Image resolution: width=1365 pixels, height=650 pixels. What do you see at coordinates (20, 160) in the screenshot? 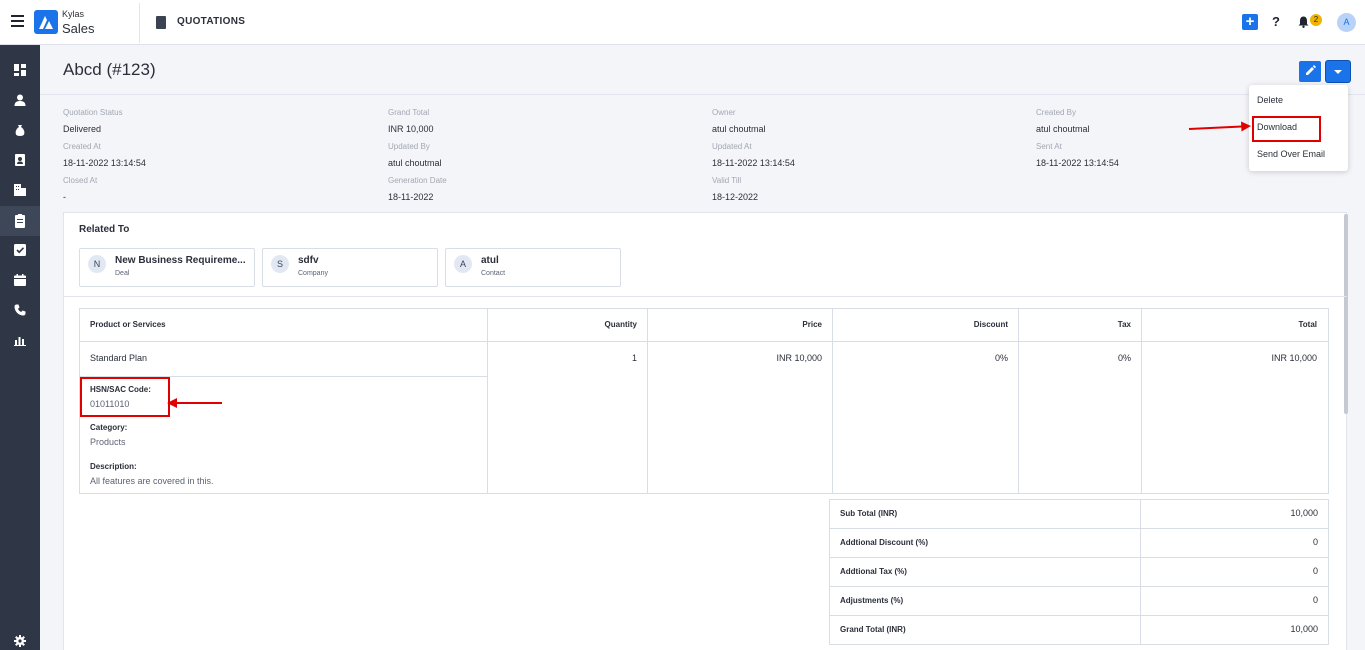
I see `contact-card-icon` at bounding box center [20, 160].